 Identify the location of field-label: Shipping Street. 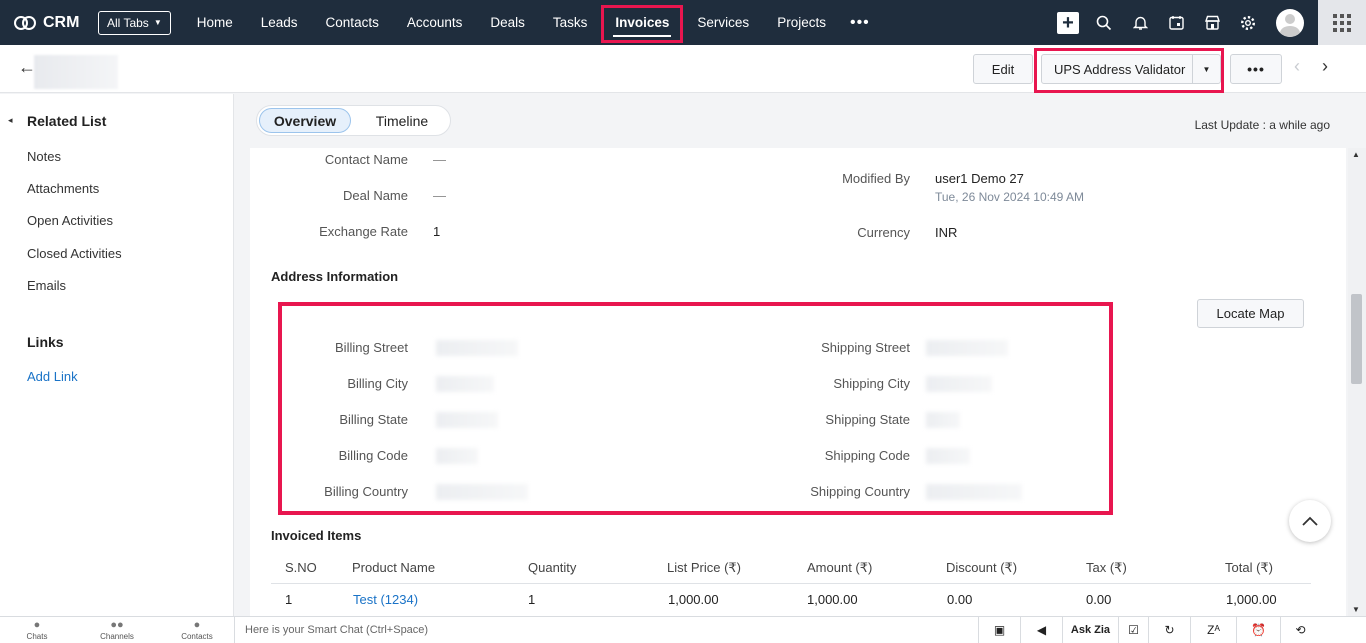
(865, 347).